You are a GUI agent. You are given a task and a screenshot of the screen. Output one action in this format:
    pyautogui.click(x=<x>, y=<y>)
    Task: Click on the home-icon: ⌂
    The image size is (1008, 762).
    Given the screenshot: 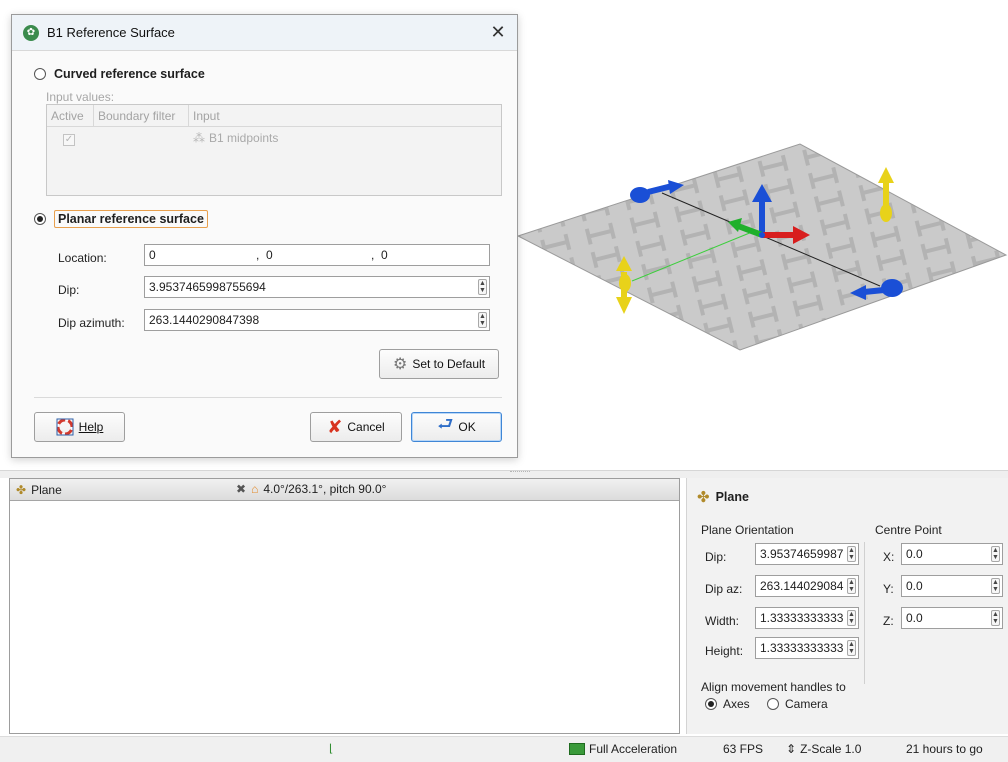 What is the action you would take?
    pyautogui.click(x=254, y=489)
    